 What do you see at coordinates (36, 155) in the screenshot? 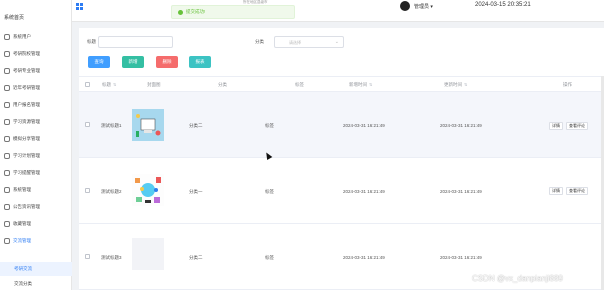
I see `sidebar-item-study-plan: 学习计划管理` at bounding box center [36, 155].